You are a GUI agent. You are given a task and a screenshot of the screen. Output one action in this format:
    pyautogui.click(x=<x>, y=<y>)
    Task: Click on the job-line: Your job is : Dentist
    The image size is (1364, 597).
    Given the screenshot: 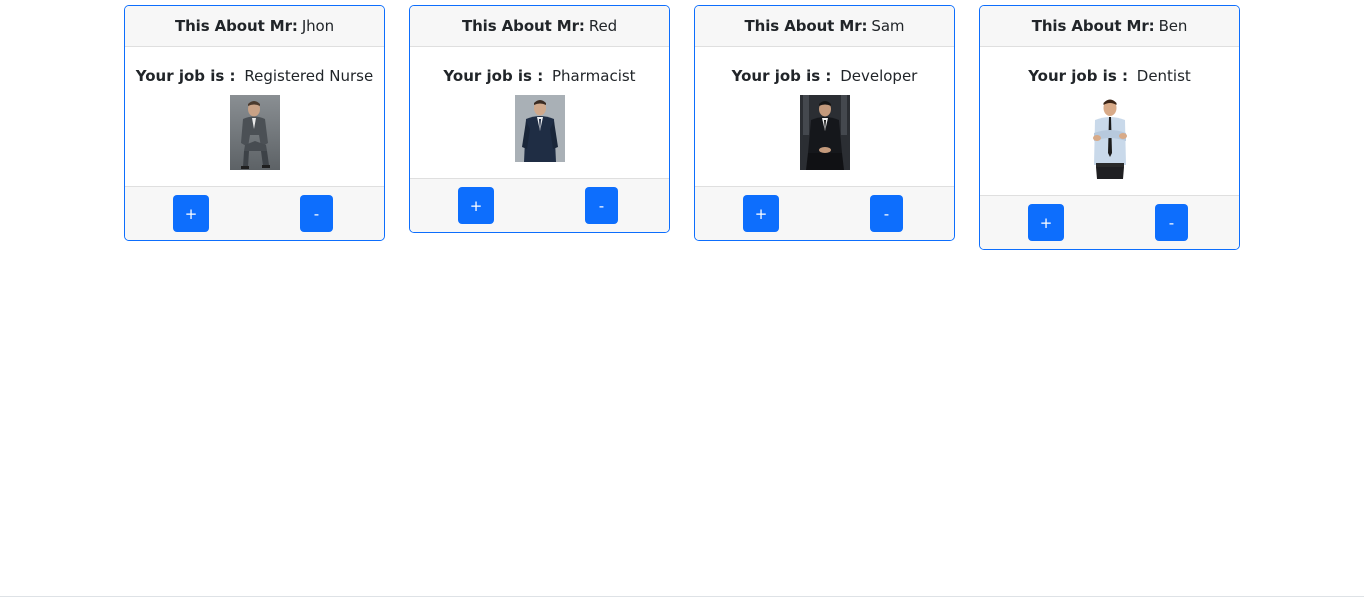 What is the action you would take?
    pyautogui.click(x=1109, y=76)
    